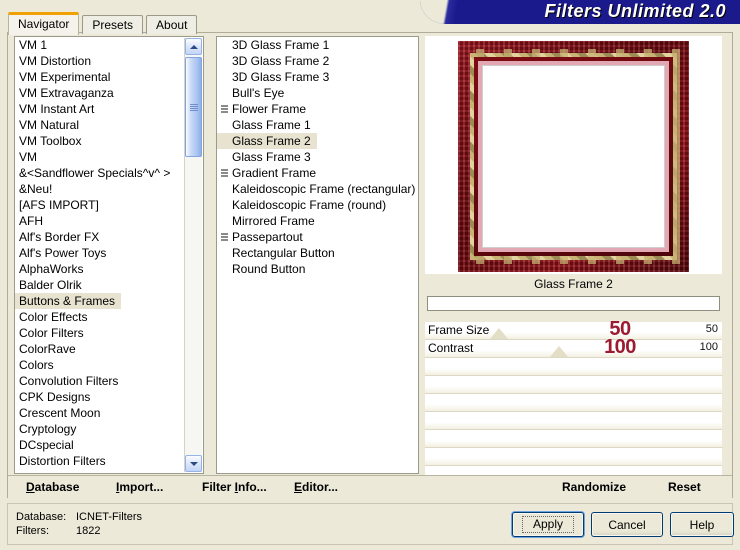 The height and width of the screenshot is (550, 740). I want to click on filter-item-label: Round Button, so click(269, 269).